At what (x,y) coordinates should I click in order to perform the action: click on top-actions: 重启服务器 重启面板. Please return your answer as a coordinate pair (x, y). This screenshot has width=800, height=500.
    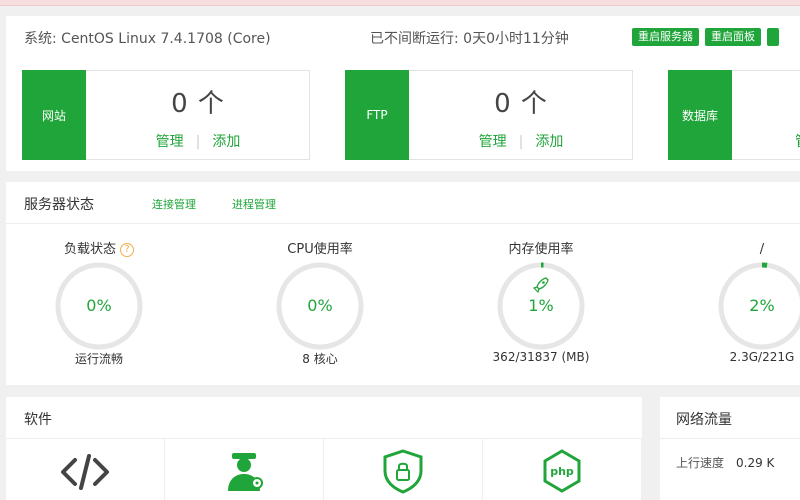
    Looking at the image, I should click on (705, 37).